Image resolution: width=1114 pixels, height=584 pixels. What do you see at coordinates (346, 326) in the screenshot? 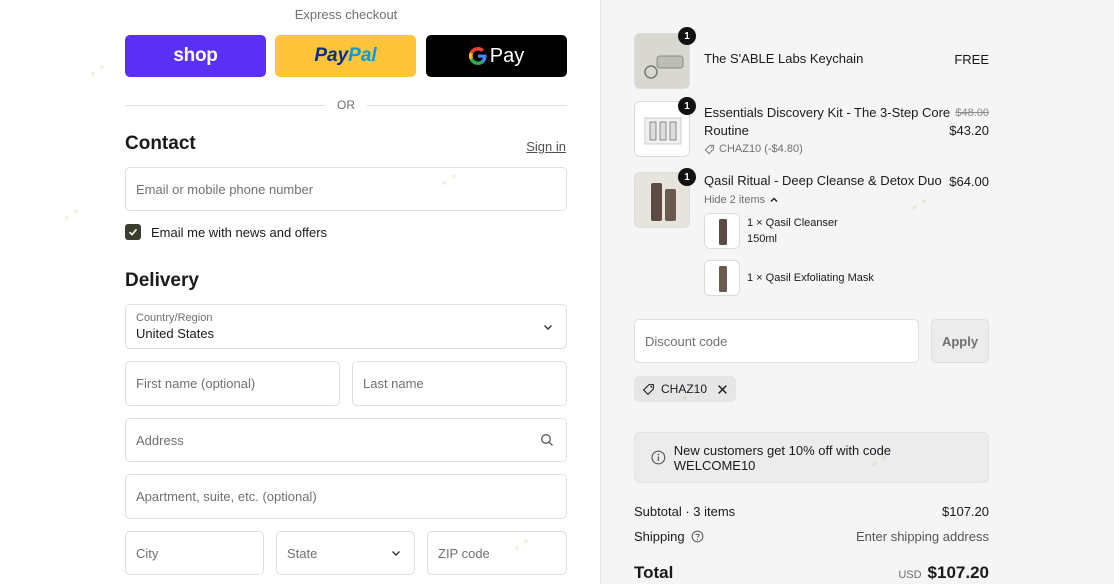
I see `country-select: Country/Region United States` at bounding box center [346, 326].